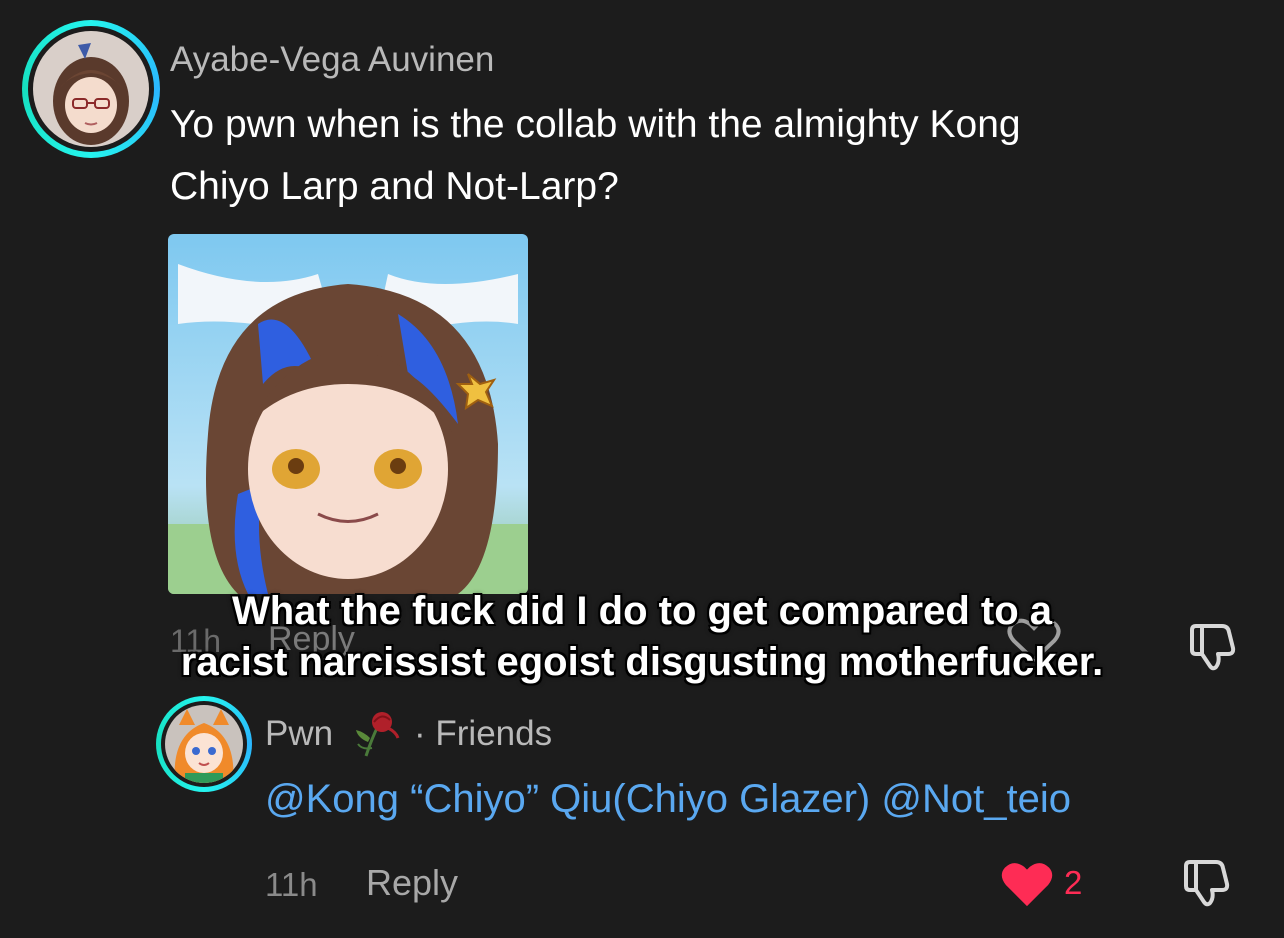 This screenshot has height=938, width=1284. I want to click on comment-text-line2: Chiyo Larp and Not-Larp?, so click(394, 186).